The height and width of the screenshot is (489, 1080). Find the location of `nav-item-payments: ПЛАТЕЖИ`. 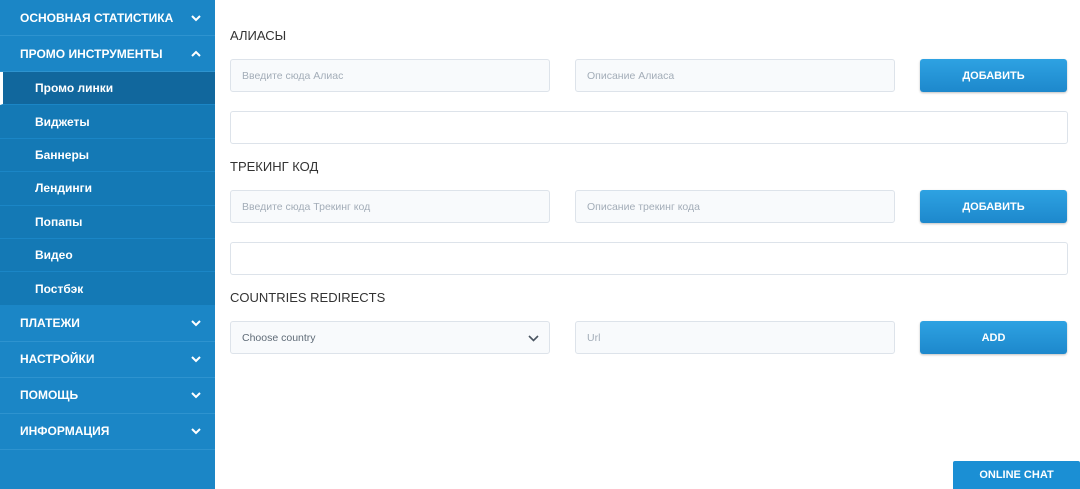

nav-item-payments: ПЛАТЕЖИ is located at coordinates (107, 324).